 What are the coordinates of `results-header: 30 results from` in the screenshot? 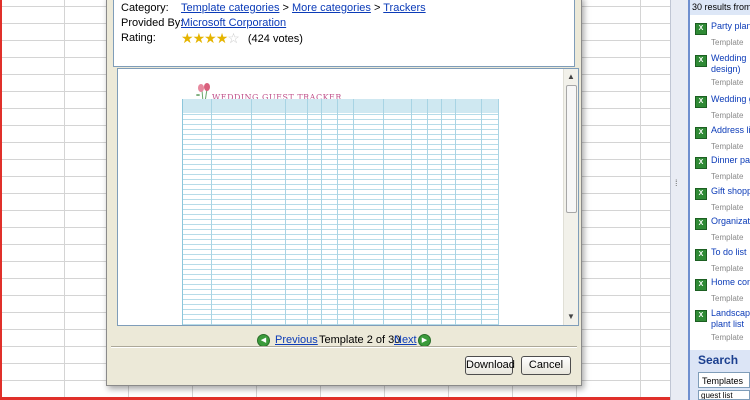 It's located at (720, 7).